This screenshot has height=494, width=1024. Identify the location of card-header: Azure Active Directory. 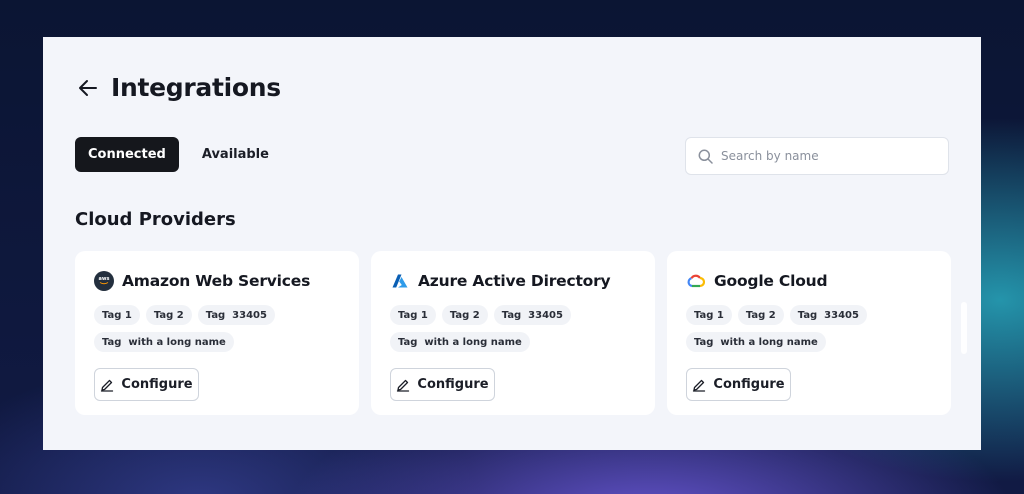
(513, 281).